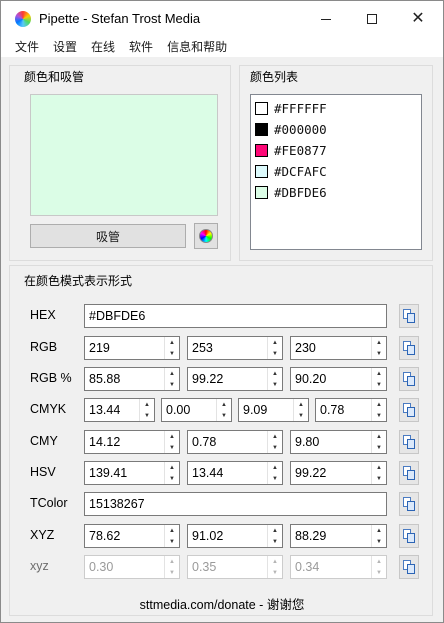 This screenshot has height=623, width=444. What do you see at coordinates (338, 536) in the screenshot?
I see `xyz-z-spinner: 88.29 ▲ ▼` at bounding box center [338, 536].